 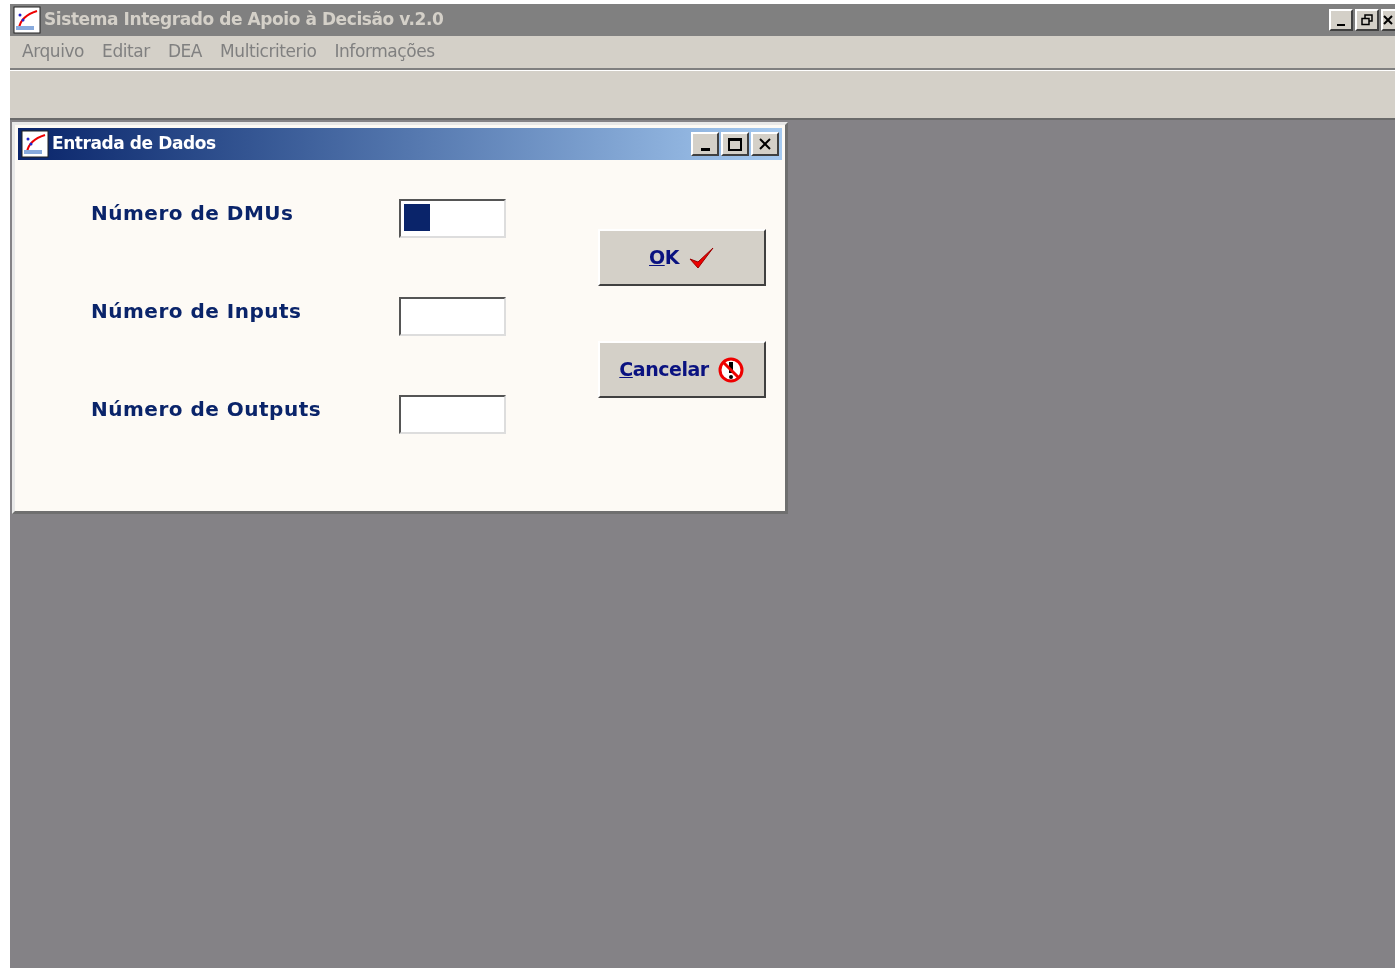 I want to click on menu-item: Arquivo, so click(x=53, y=52).